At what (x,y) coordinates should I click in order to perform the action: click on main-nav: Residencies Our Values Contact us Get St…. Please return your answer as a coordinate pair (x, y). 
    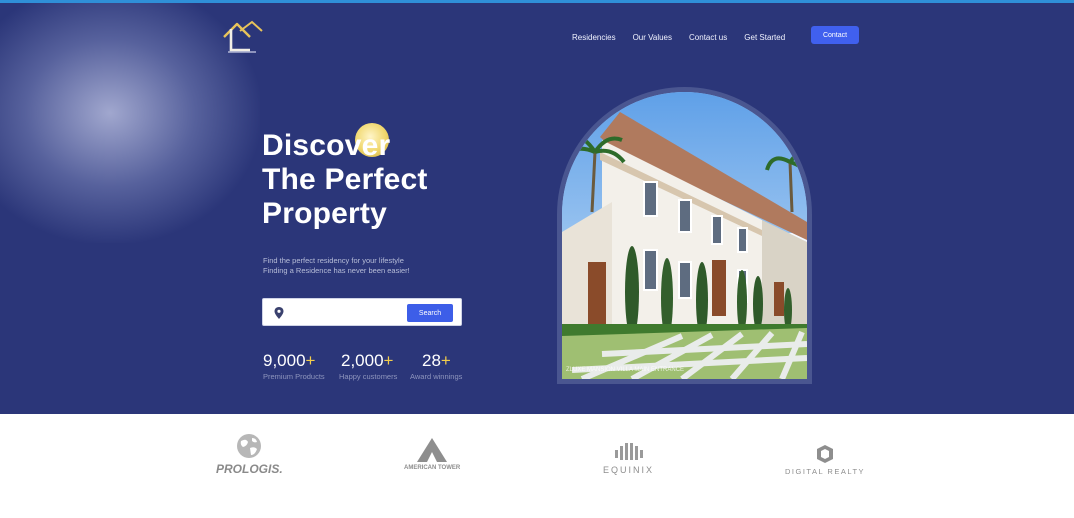
    Looking at the image, I should click on (681, 37).